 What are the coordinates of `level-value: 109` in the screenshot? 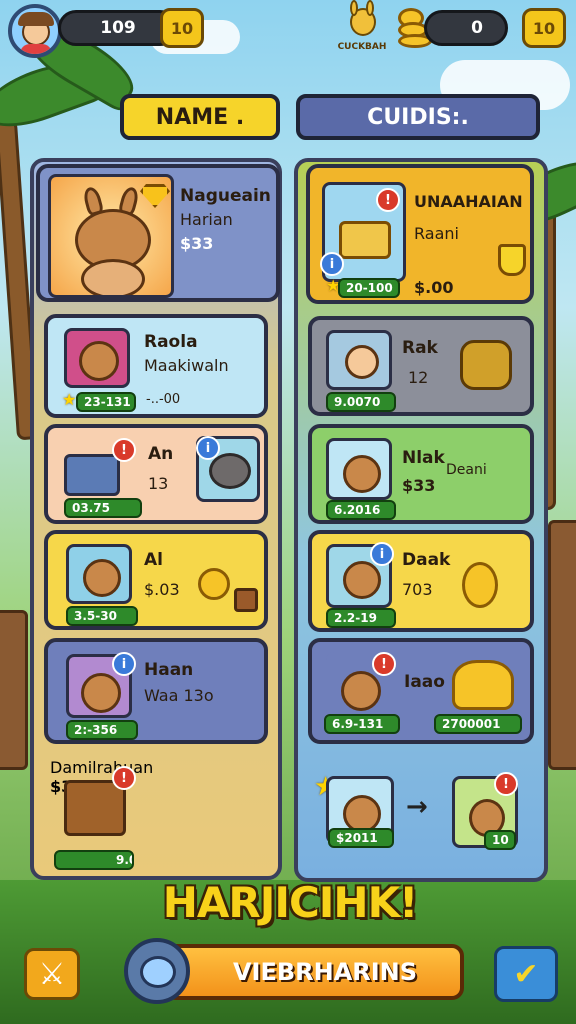 It's located at (118, 28).